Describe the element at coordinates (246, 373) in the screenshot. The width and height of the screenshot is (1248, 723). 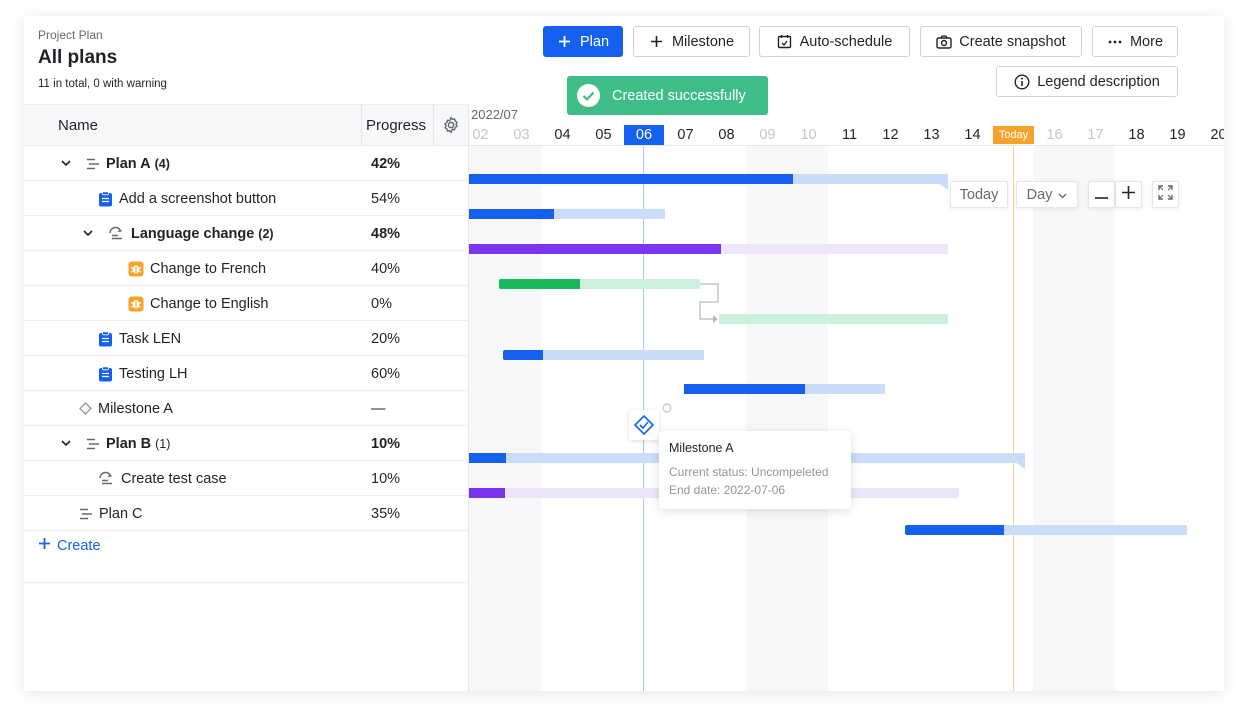
I see `table-row: Testing LH 60%` at that location.